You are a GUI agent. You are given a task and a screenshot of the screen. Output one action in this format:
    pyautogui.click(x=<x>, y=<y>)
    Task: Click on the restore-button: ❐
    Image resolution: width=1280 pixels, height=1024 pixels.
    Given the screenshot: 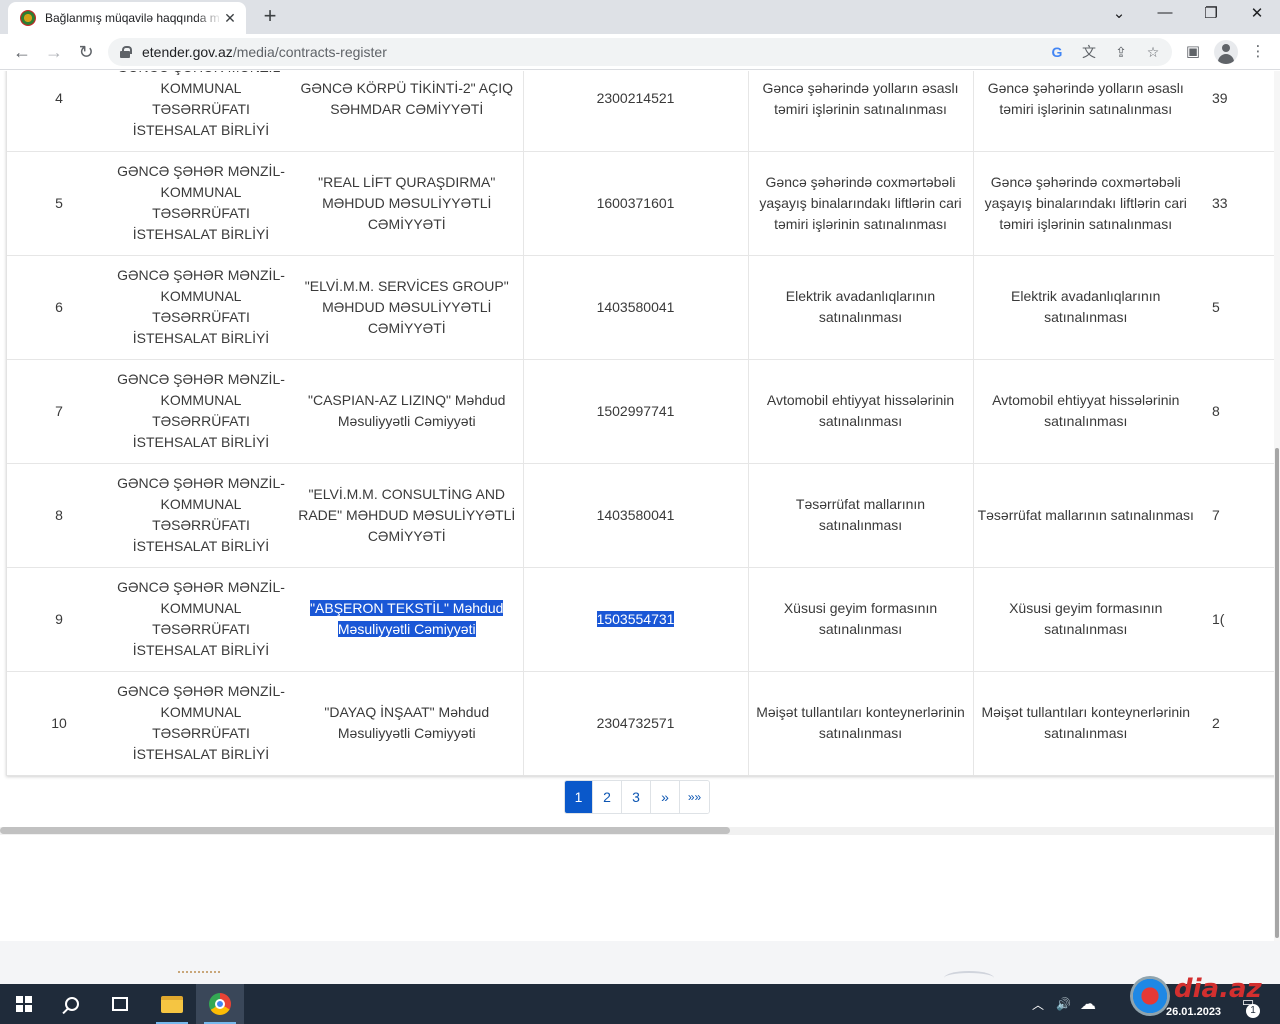 What is the action you would take?
    pyautogui.click(x=1211, y=15)
    